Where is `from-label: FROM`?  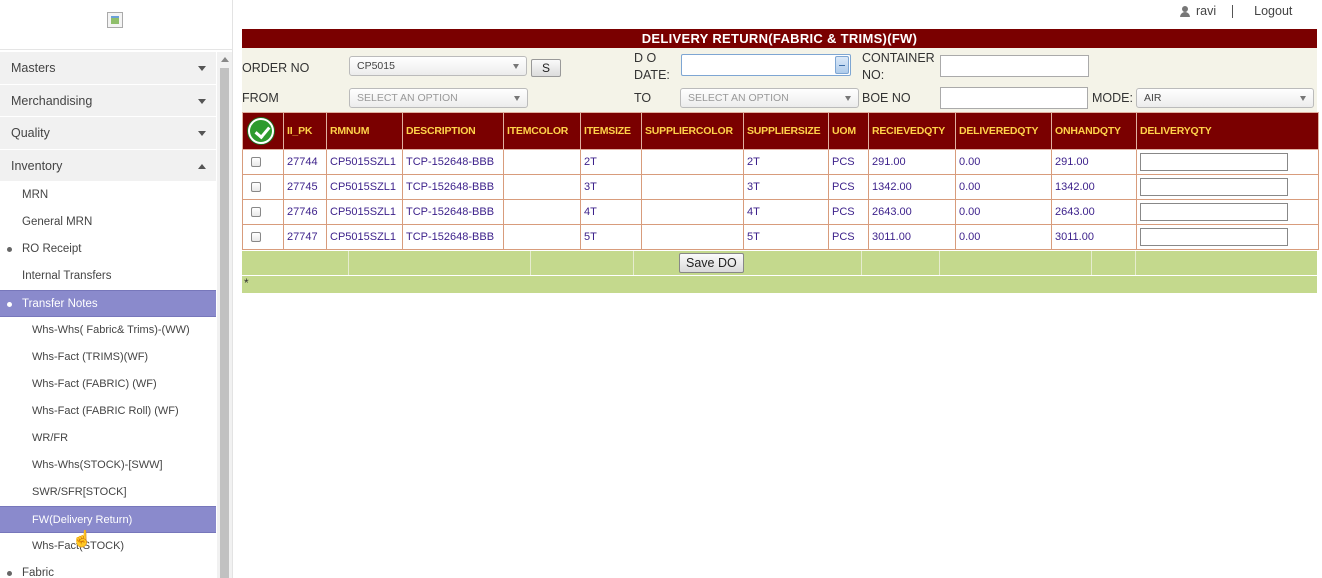
from-label: FROM is located at coordinates (260, 98).